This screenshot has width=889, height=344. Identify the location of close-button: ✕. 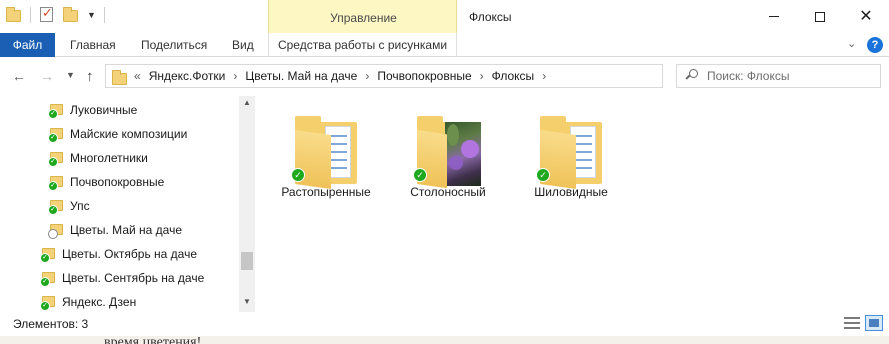
(866, 16).